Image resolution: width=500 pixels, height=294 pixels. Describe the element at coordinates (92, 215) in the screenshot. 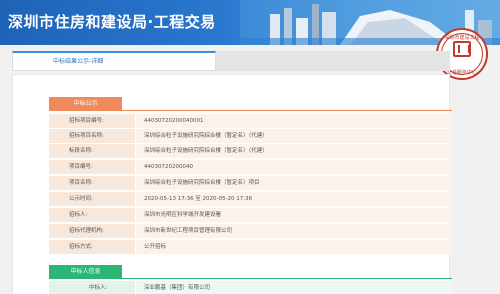

I see `field-label: 招标人:` at that location.